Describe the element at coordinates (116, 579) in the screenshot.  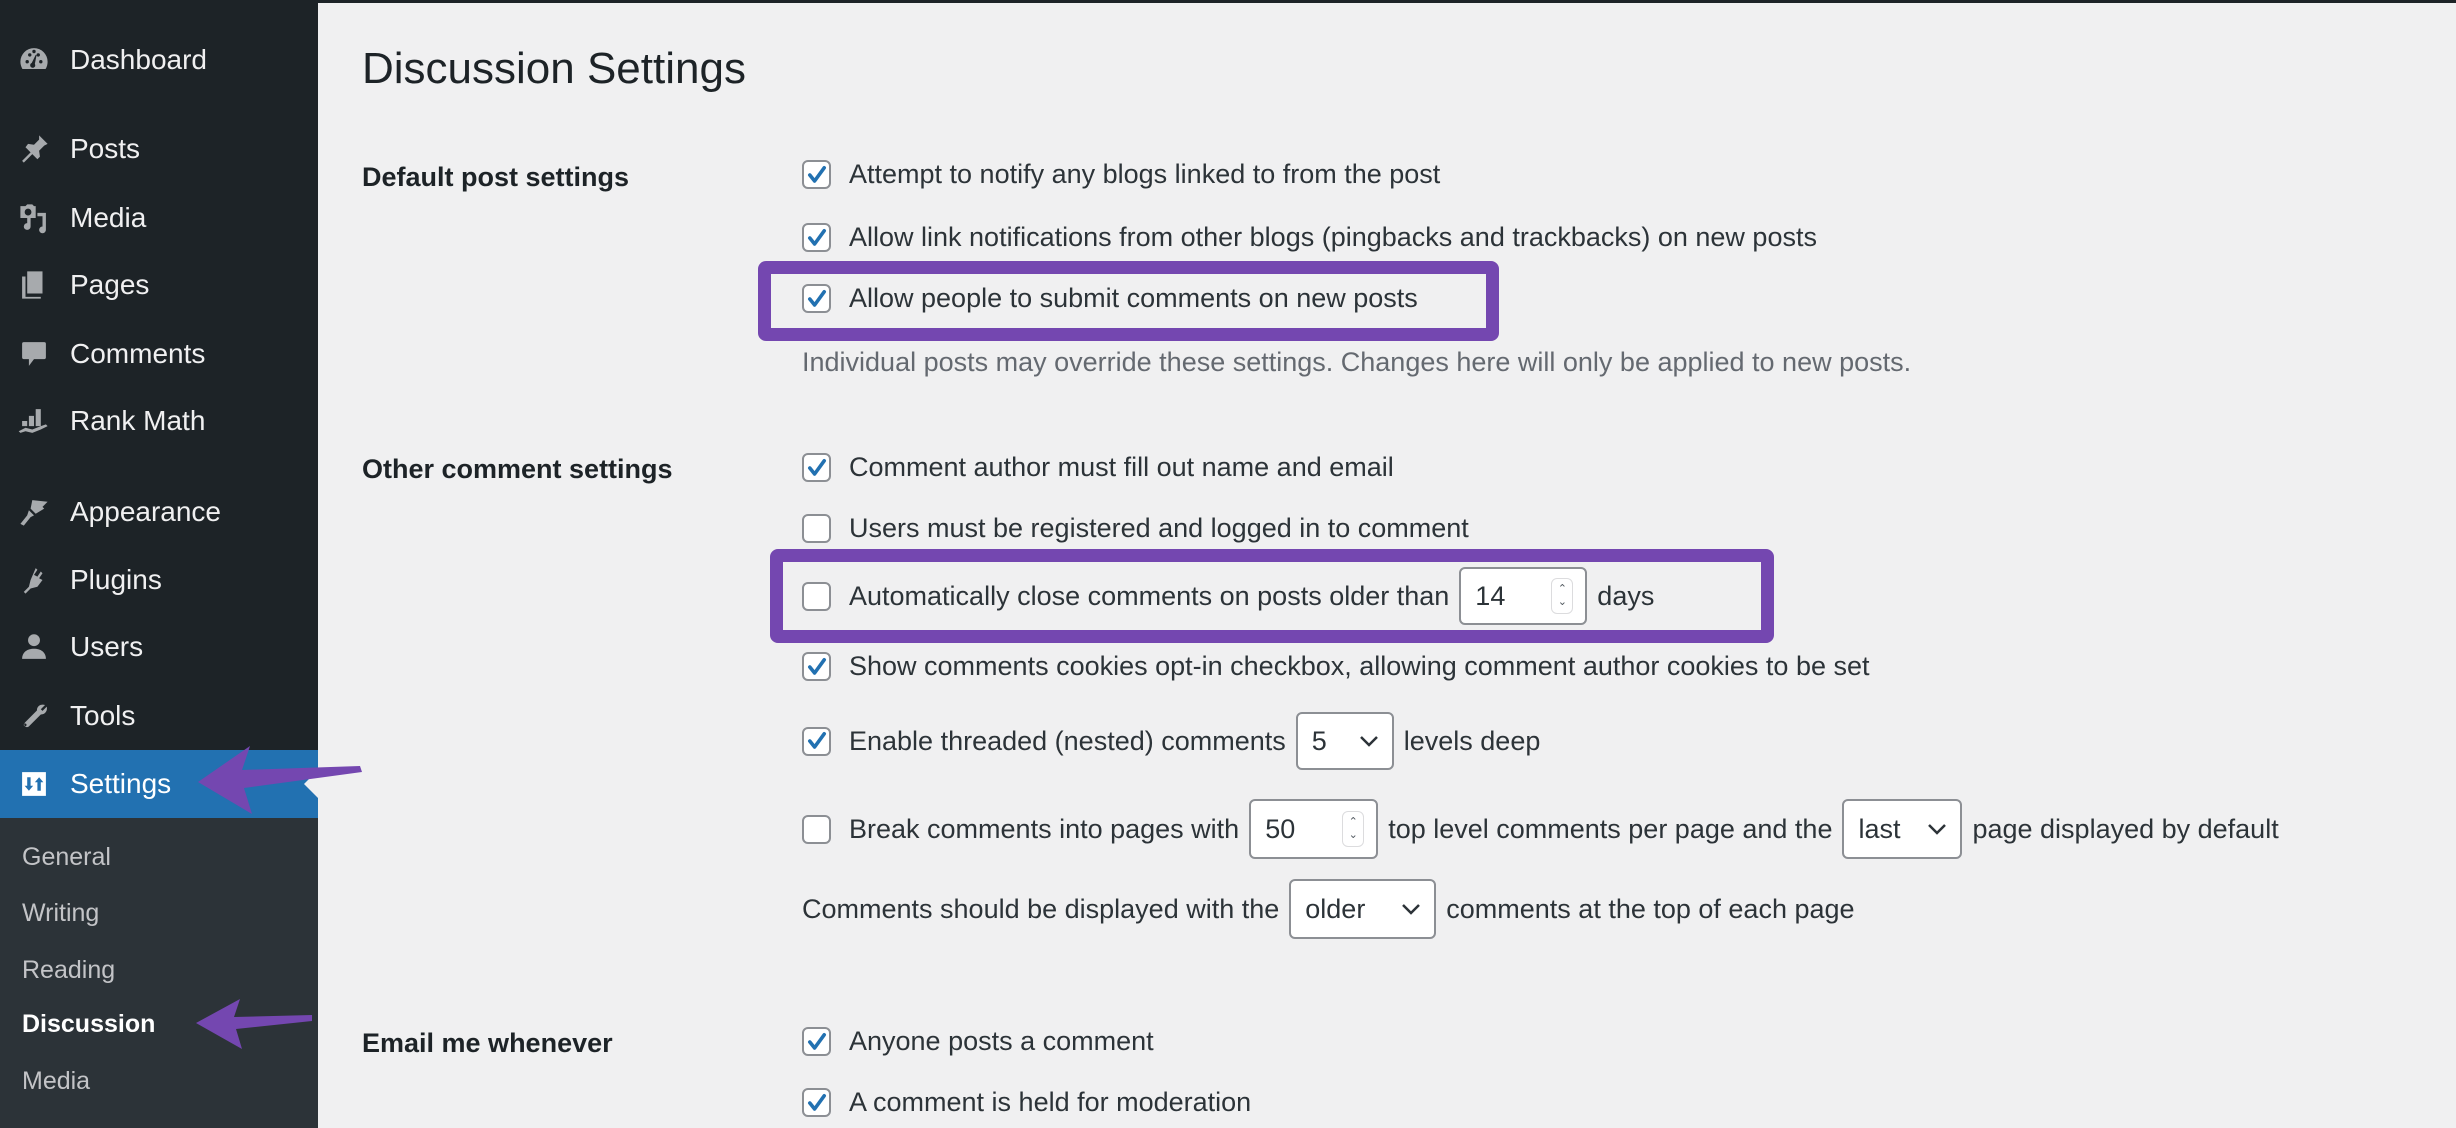
I see `sidebar-item-label: Plugins` at that location.